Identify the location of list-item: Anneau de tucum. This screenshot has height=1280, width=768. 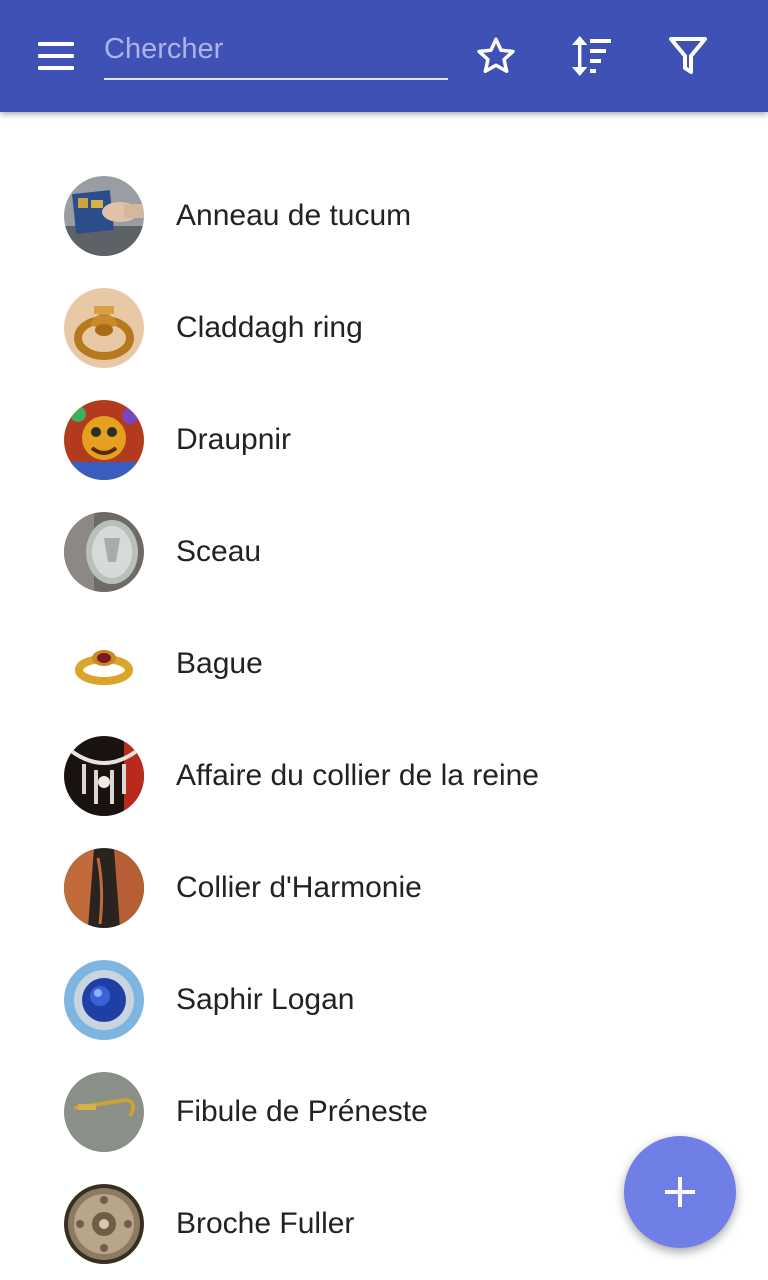
(384, 216).